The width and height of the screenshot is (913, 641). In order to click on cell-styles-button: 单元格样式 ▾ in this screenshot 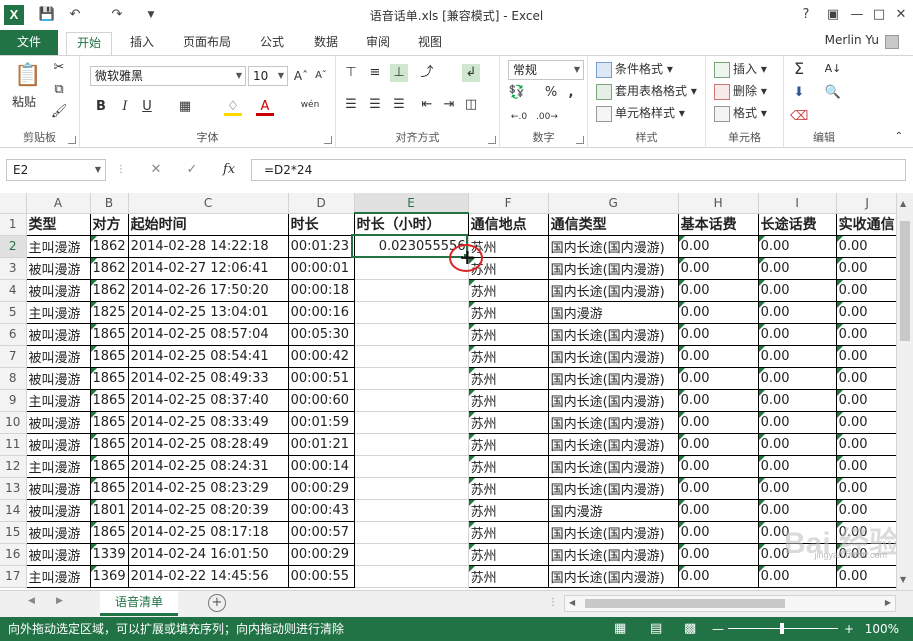, I will do `click(640, 113)`.